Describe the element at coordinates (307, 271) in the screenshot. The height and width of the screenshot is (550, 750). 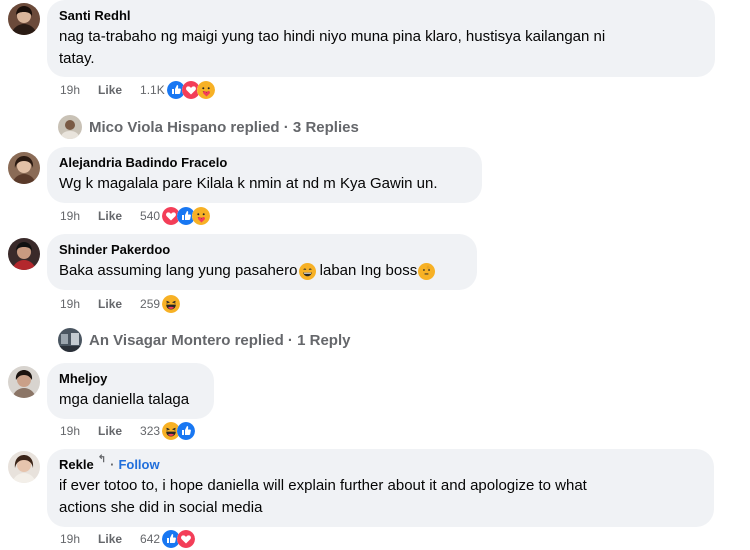
I see `grinning-emoji-icon` at that location.